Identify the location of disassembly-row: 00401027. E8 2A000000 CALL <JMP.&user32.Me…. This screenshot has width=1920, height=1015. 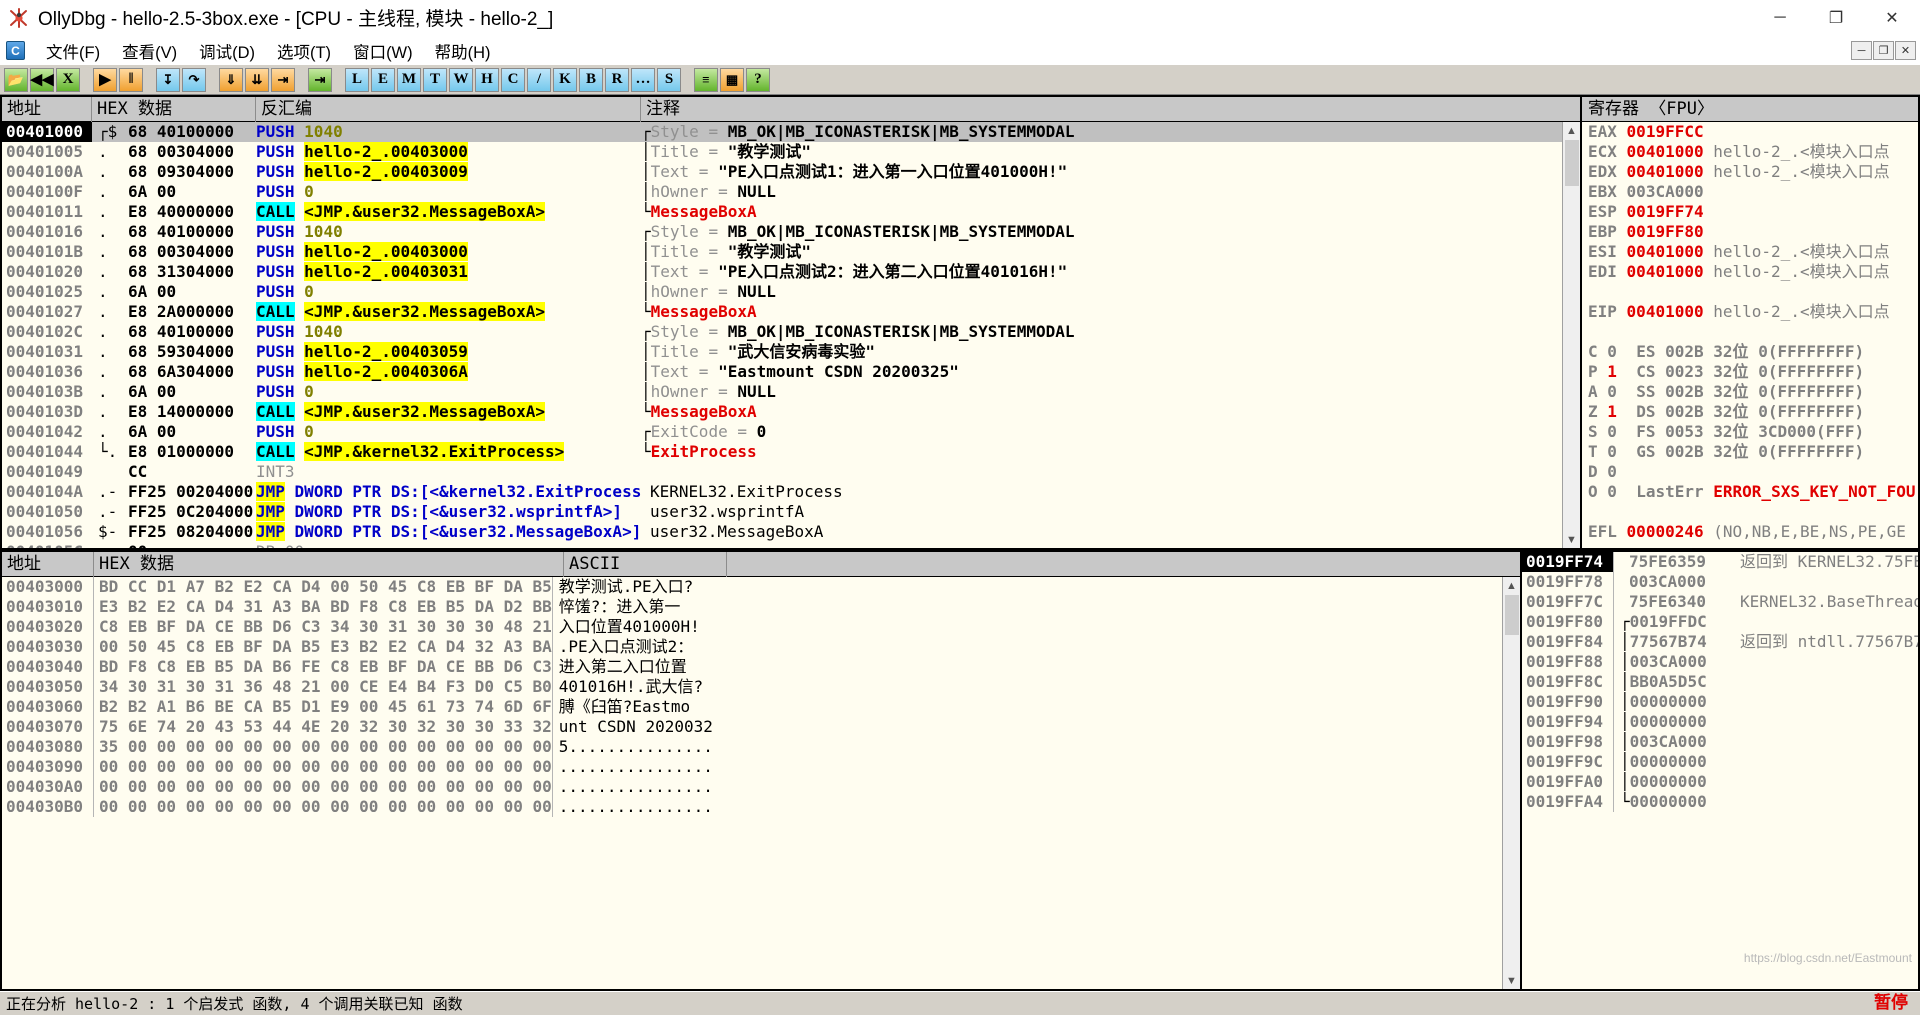
(782, 312).